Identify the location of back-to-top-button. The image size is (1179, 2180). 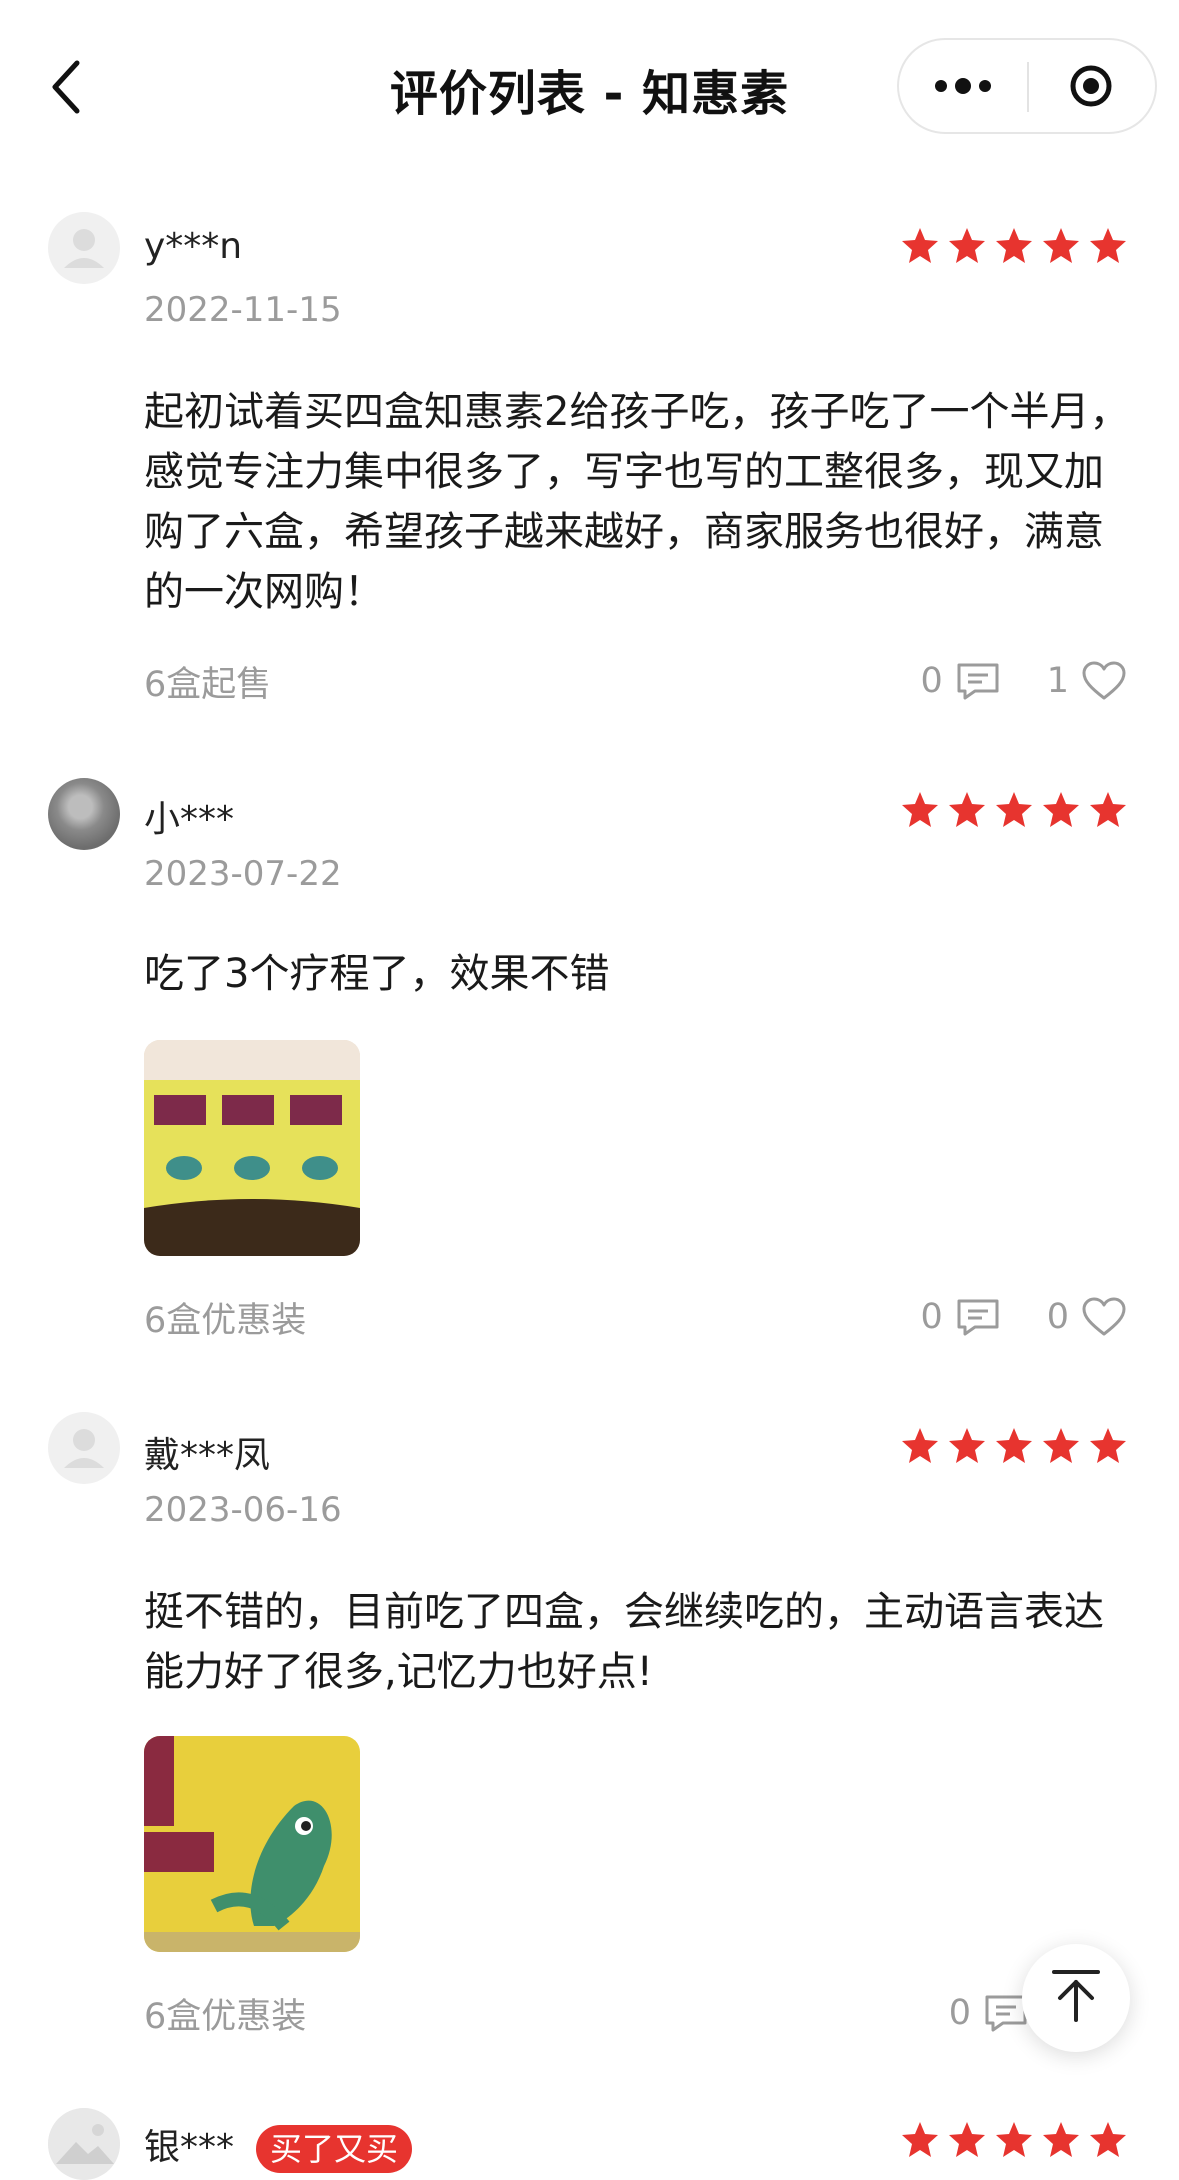
(1076, 1998).